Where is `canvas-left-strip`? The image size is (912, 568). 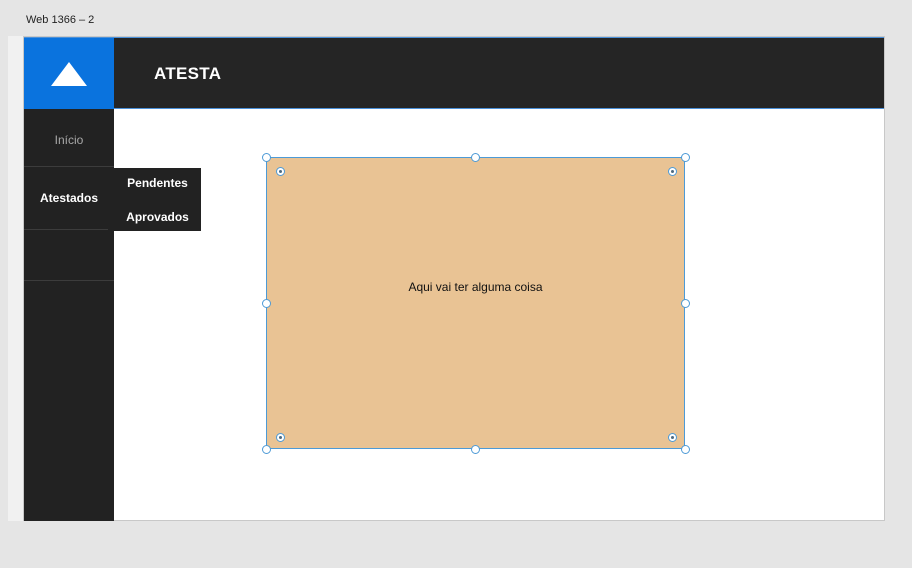 canvas-left-strip is located at coordinates (15, 278).